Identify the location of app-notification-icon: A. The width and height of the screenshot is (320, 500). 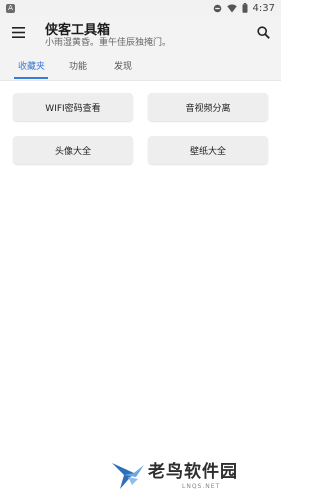
(10, 8).